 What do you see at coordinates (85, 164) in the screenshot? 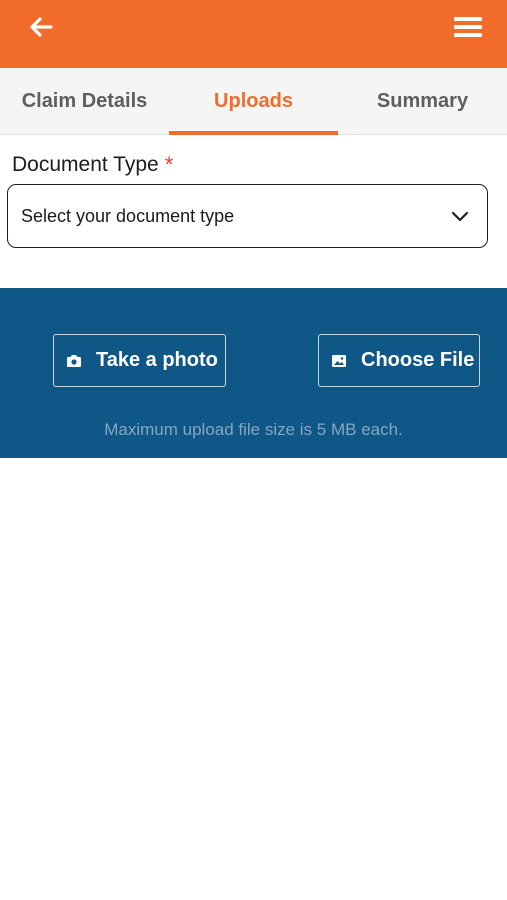
I see `document-type-label-text: Document Type` at bounding box center [85, 164].